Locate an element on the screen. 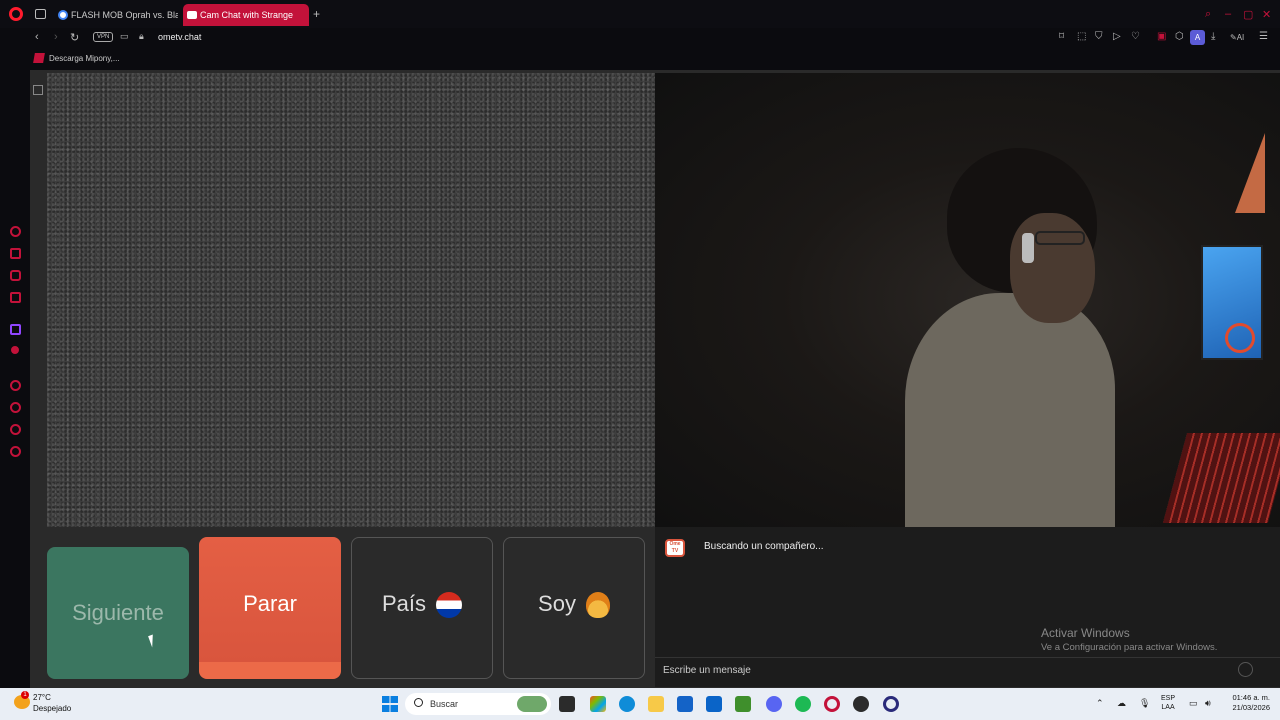 The image size is (1280, 720). weather-condition: Despejado is located at coordinates (52, 708).